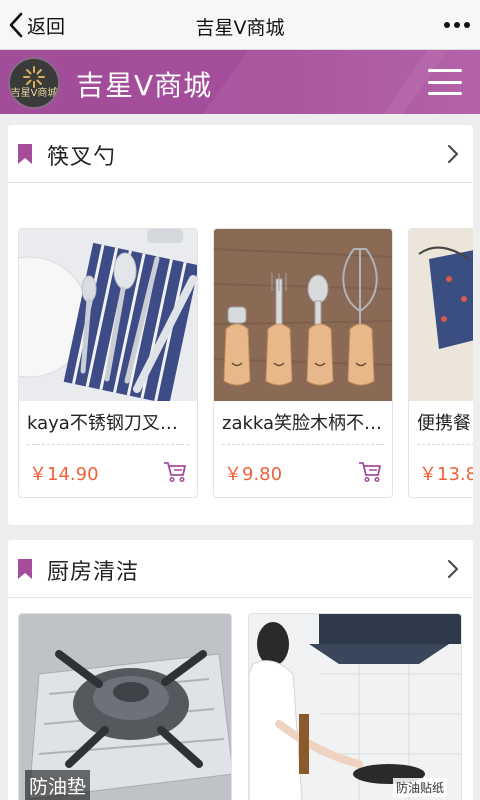 This screenshot has width=480, height=800. Describe the element at coordinates (444, 423) in the screenshot. I see `product-name: 便携餐` at that location.